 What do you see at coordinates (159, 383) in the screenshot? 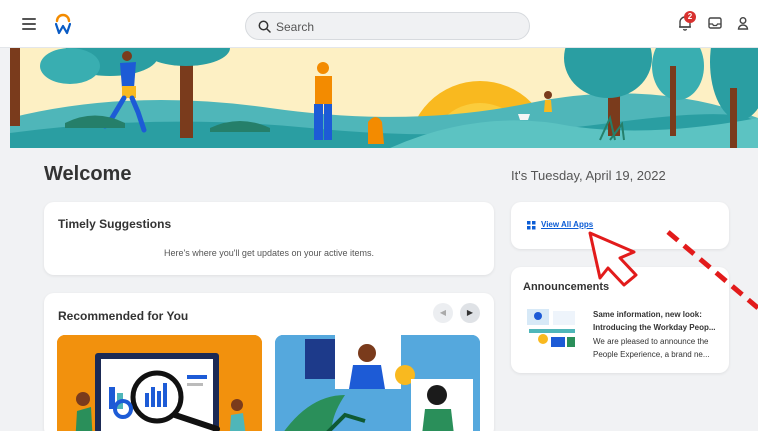
I see `recommended-item-analytics` at bounding box center [159, 383].